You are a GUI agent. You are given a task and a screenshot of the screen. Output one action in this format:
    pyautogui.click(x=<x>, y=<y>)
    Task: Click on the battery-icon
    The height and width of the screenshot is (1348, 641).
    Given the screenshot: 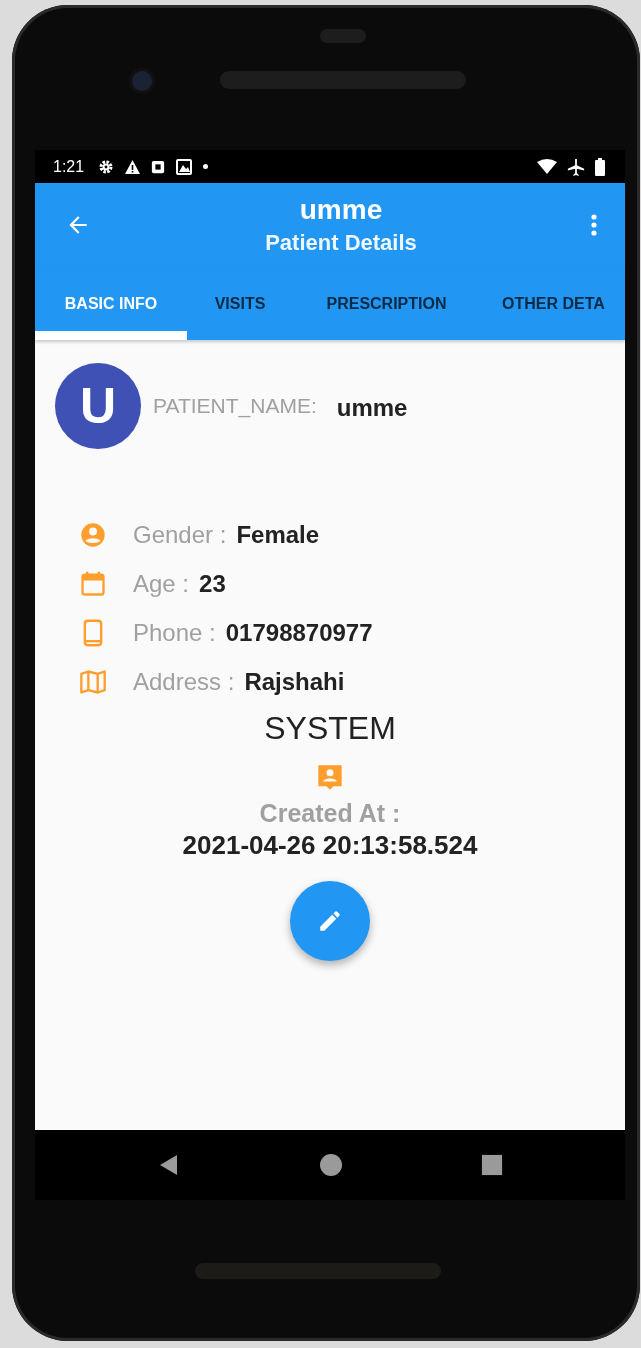 What is the action you would take?
    pyautogui.click(x=600, y=166)
    